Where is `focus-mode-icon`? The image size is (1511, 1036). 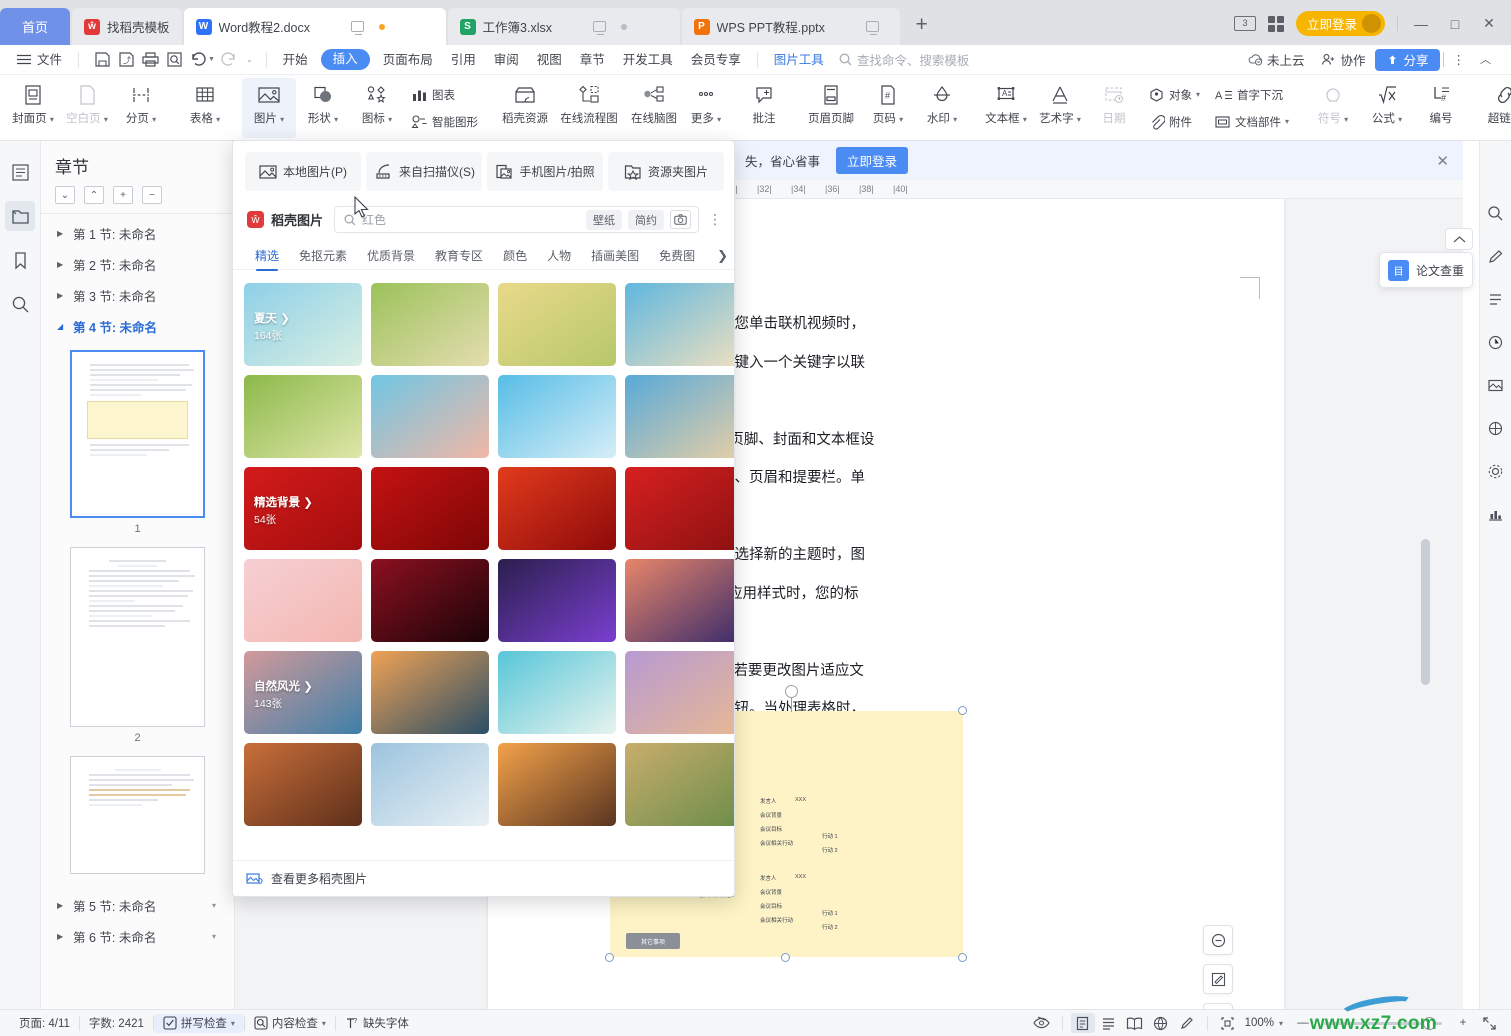 focus-mode-icon is located at coordinates (1042, 1023).